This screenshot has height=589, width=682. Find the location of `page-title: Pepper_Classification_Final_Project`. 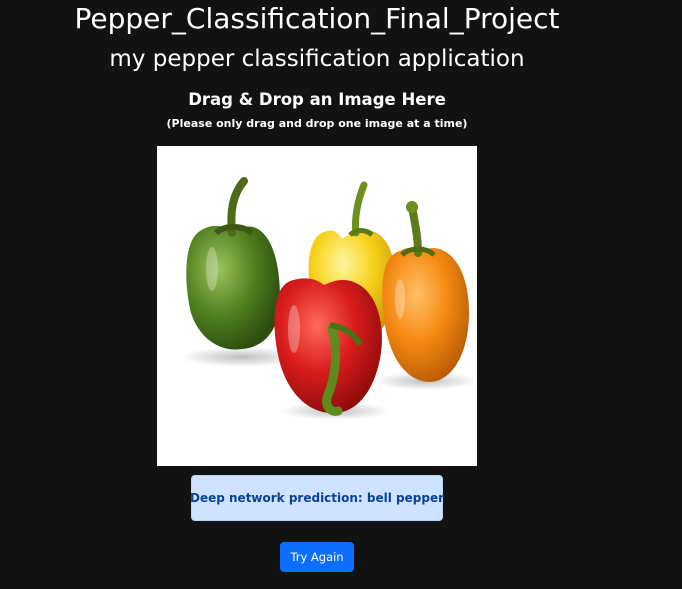

page-title: Pepper_Classification_Final_Project is located at coordinates (317, 18).